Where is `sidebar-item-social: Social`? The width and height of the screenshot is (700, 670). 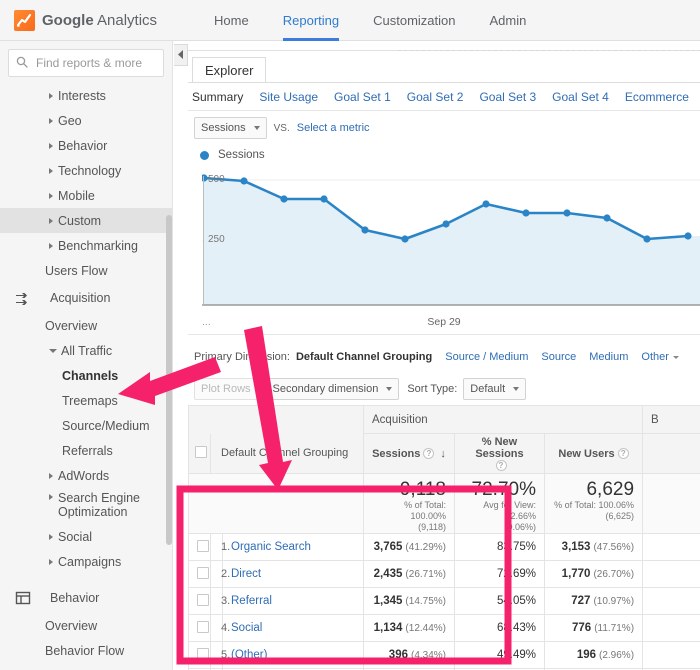
sidebar-item-social: Social is located at coordinates (86, 536).